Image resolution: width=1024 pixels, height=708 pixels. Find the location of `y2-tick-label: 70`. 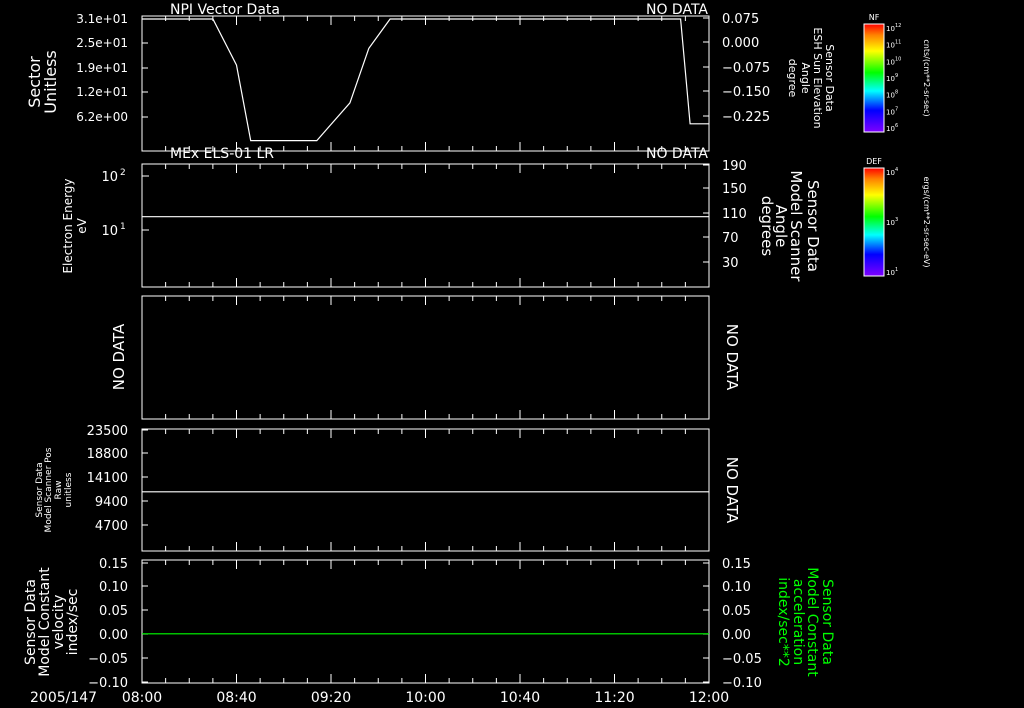

y2-tick-label: 70 is located at coordinates (730, 238).